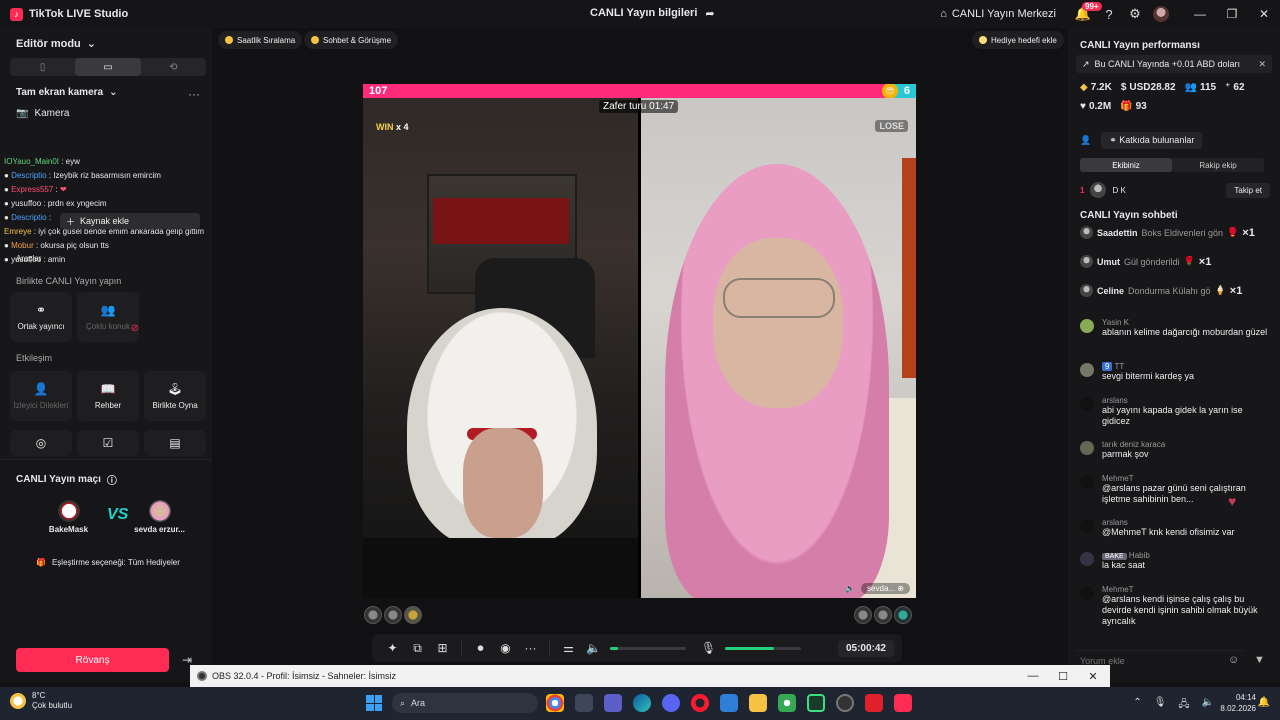 The width and height of the screenshot is (1280, 720). Describe the element at coordinates (1200, 87) in the screenshot. I see `viewers-stat: 👥 115` at that location.